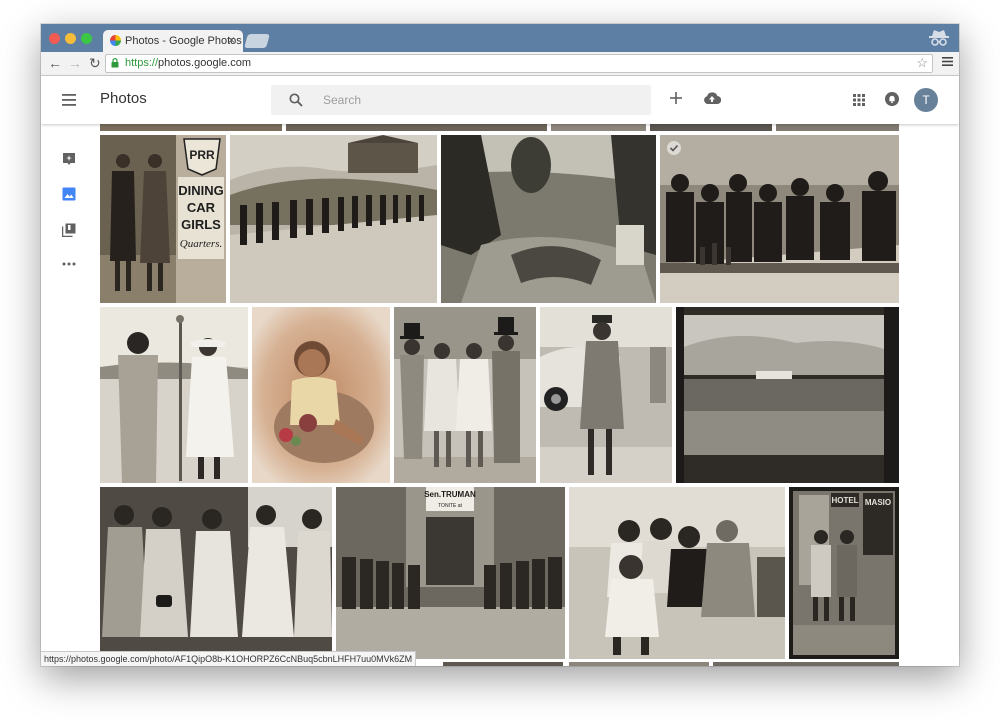 This screenshot has height=724, width=1000. What do you see at coordinates (296, 100) in the screenshot?
I see `search-icon` at bounding box center [296, 100].